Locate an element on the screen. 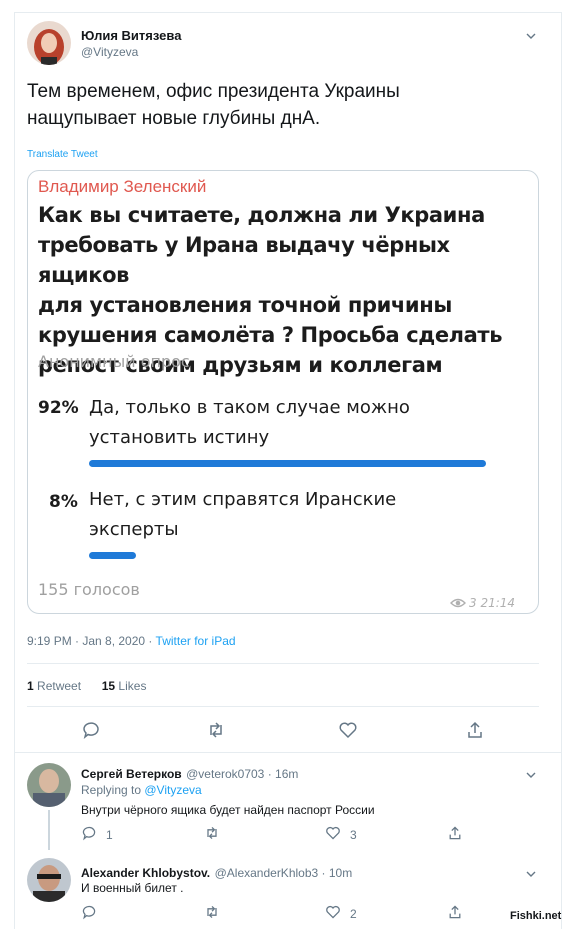  poll-question-line: Как вы считаете, должна ли Украина is located at coordinates (261, 215).